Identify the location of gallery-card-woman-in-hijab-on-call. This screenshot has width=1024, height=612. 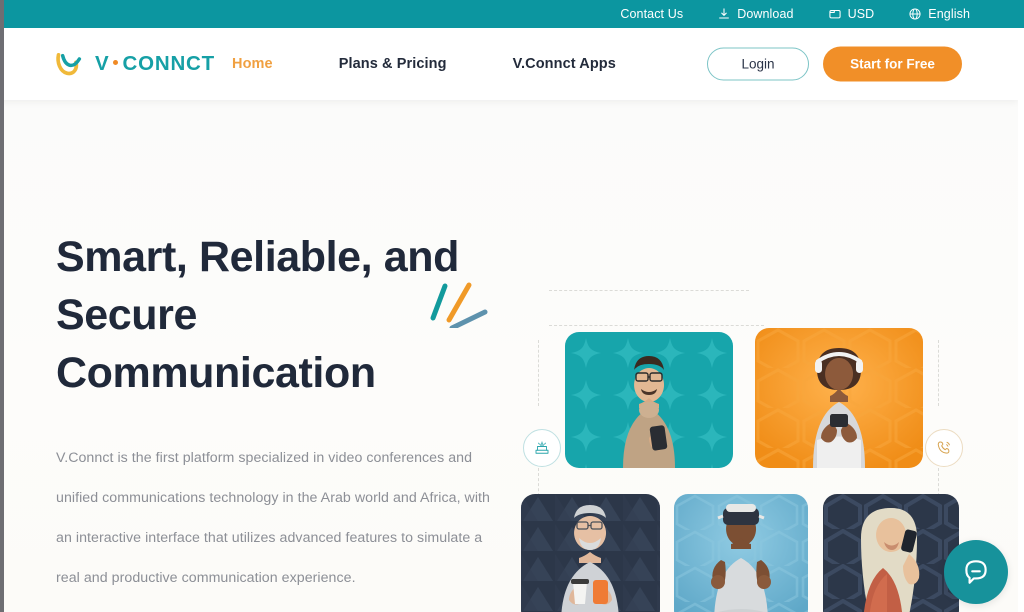
(891, 553).